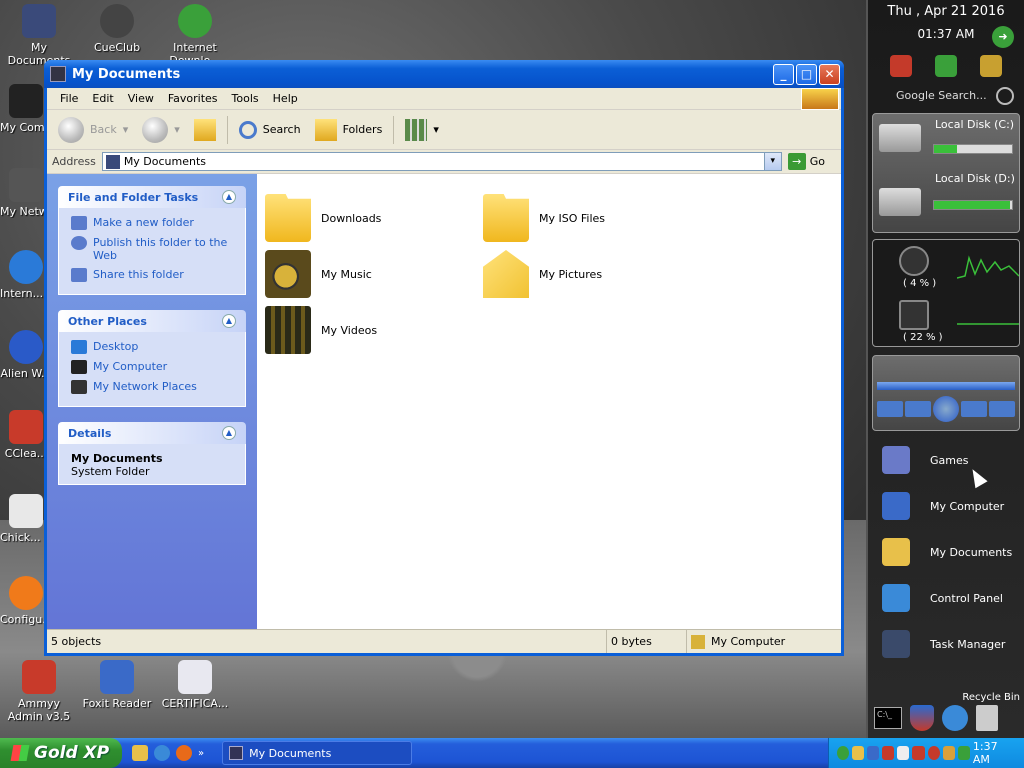 Image resolution: width=1024 pixels, height=768 pixels. What do you see at coordinates (963, 753) in the screenshot?
I see `connection-icon` at bounding box center [963, 753].